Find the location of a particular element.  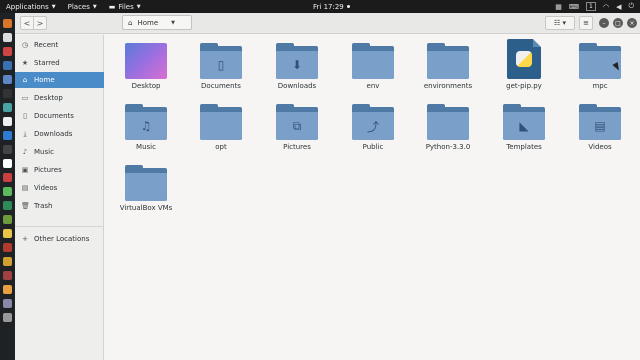

folder-icon: ▬ is located at coordinates (112, 6).